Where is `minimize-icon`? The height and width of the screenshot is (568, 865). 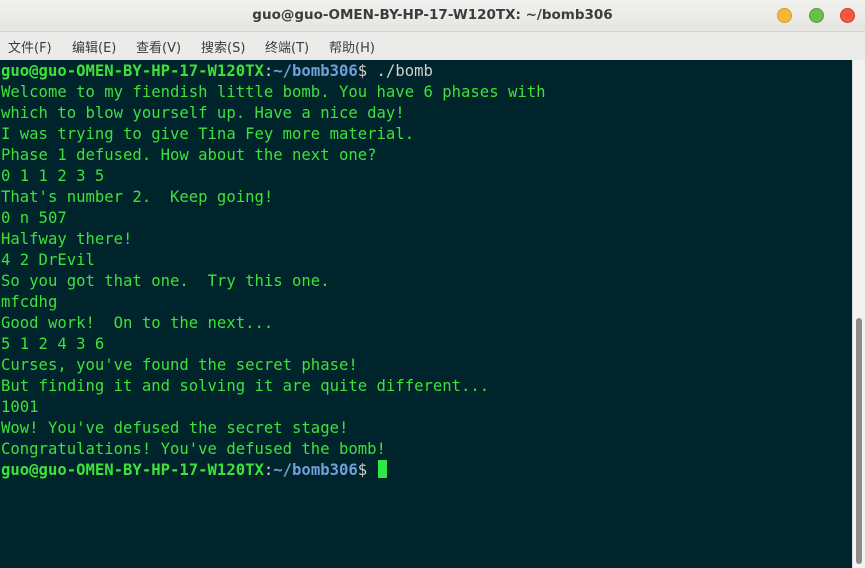 minimize-icon is located at coordinates (784, 15).